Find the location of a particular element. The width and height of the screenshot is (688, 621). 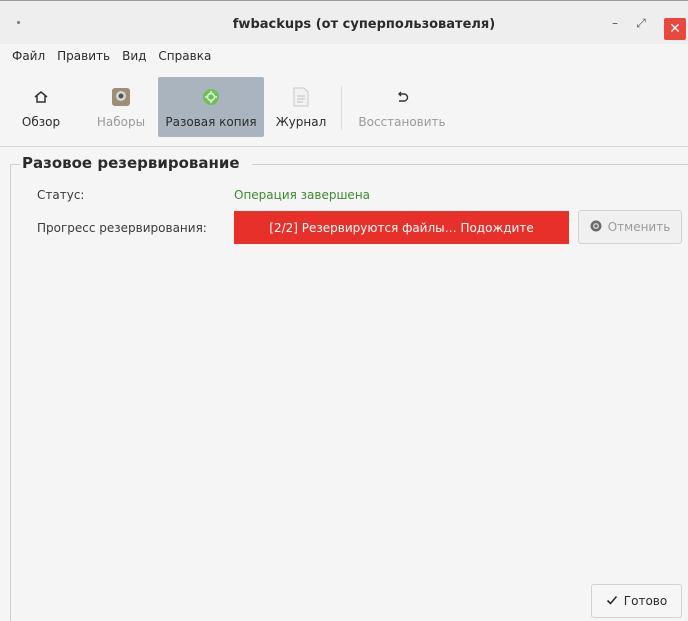

frame-border-left is located at coordinates (10, 392).